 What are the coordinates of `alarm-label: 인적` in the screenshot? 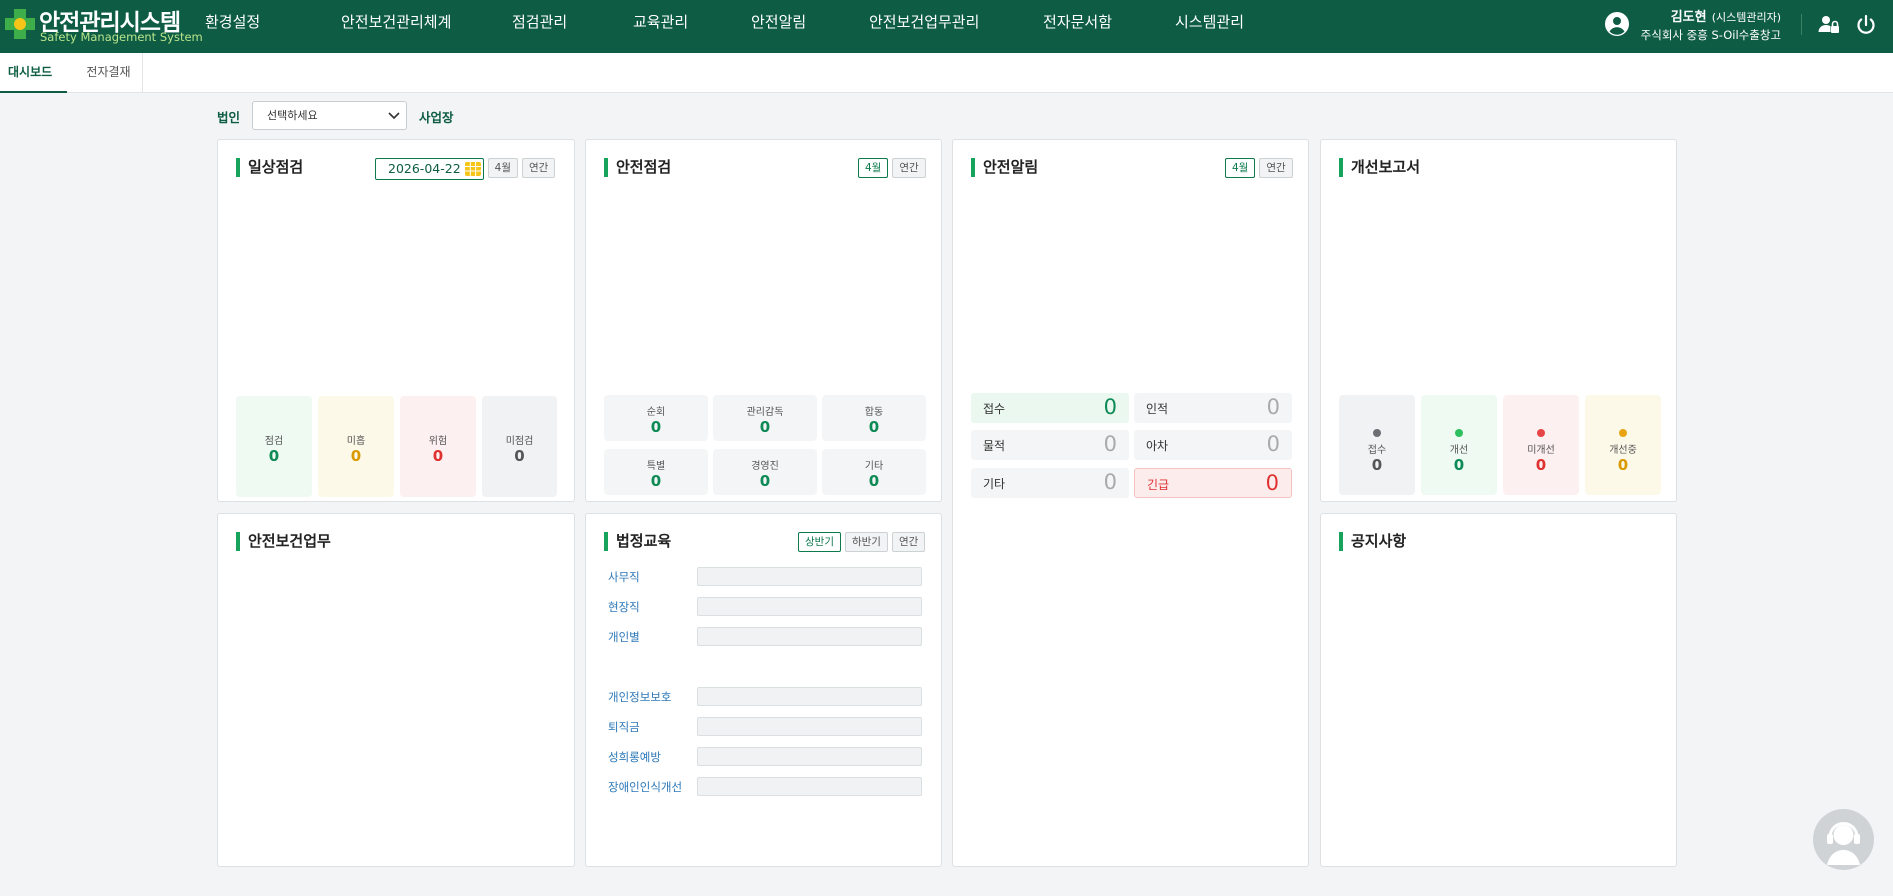 It's located at (1157, 409).